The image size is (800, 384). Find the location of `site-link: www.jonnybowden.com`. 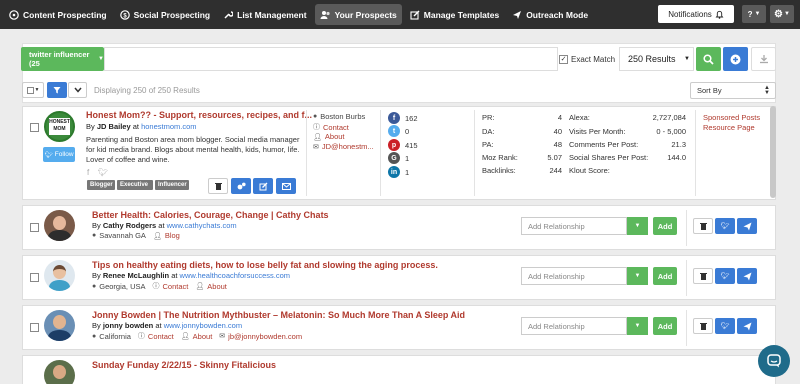

site-link: www.jonnybowden.com is located at coordinates (203, 325).